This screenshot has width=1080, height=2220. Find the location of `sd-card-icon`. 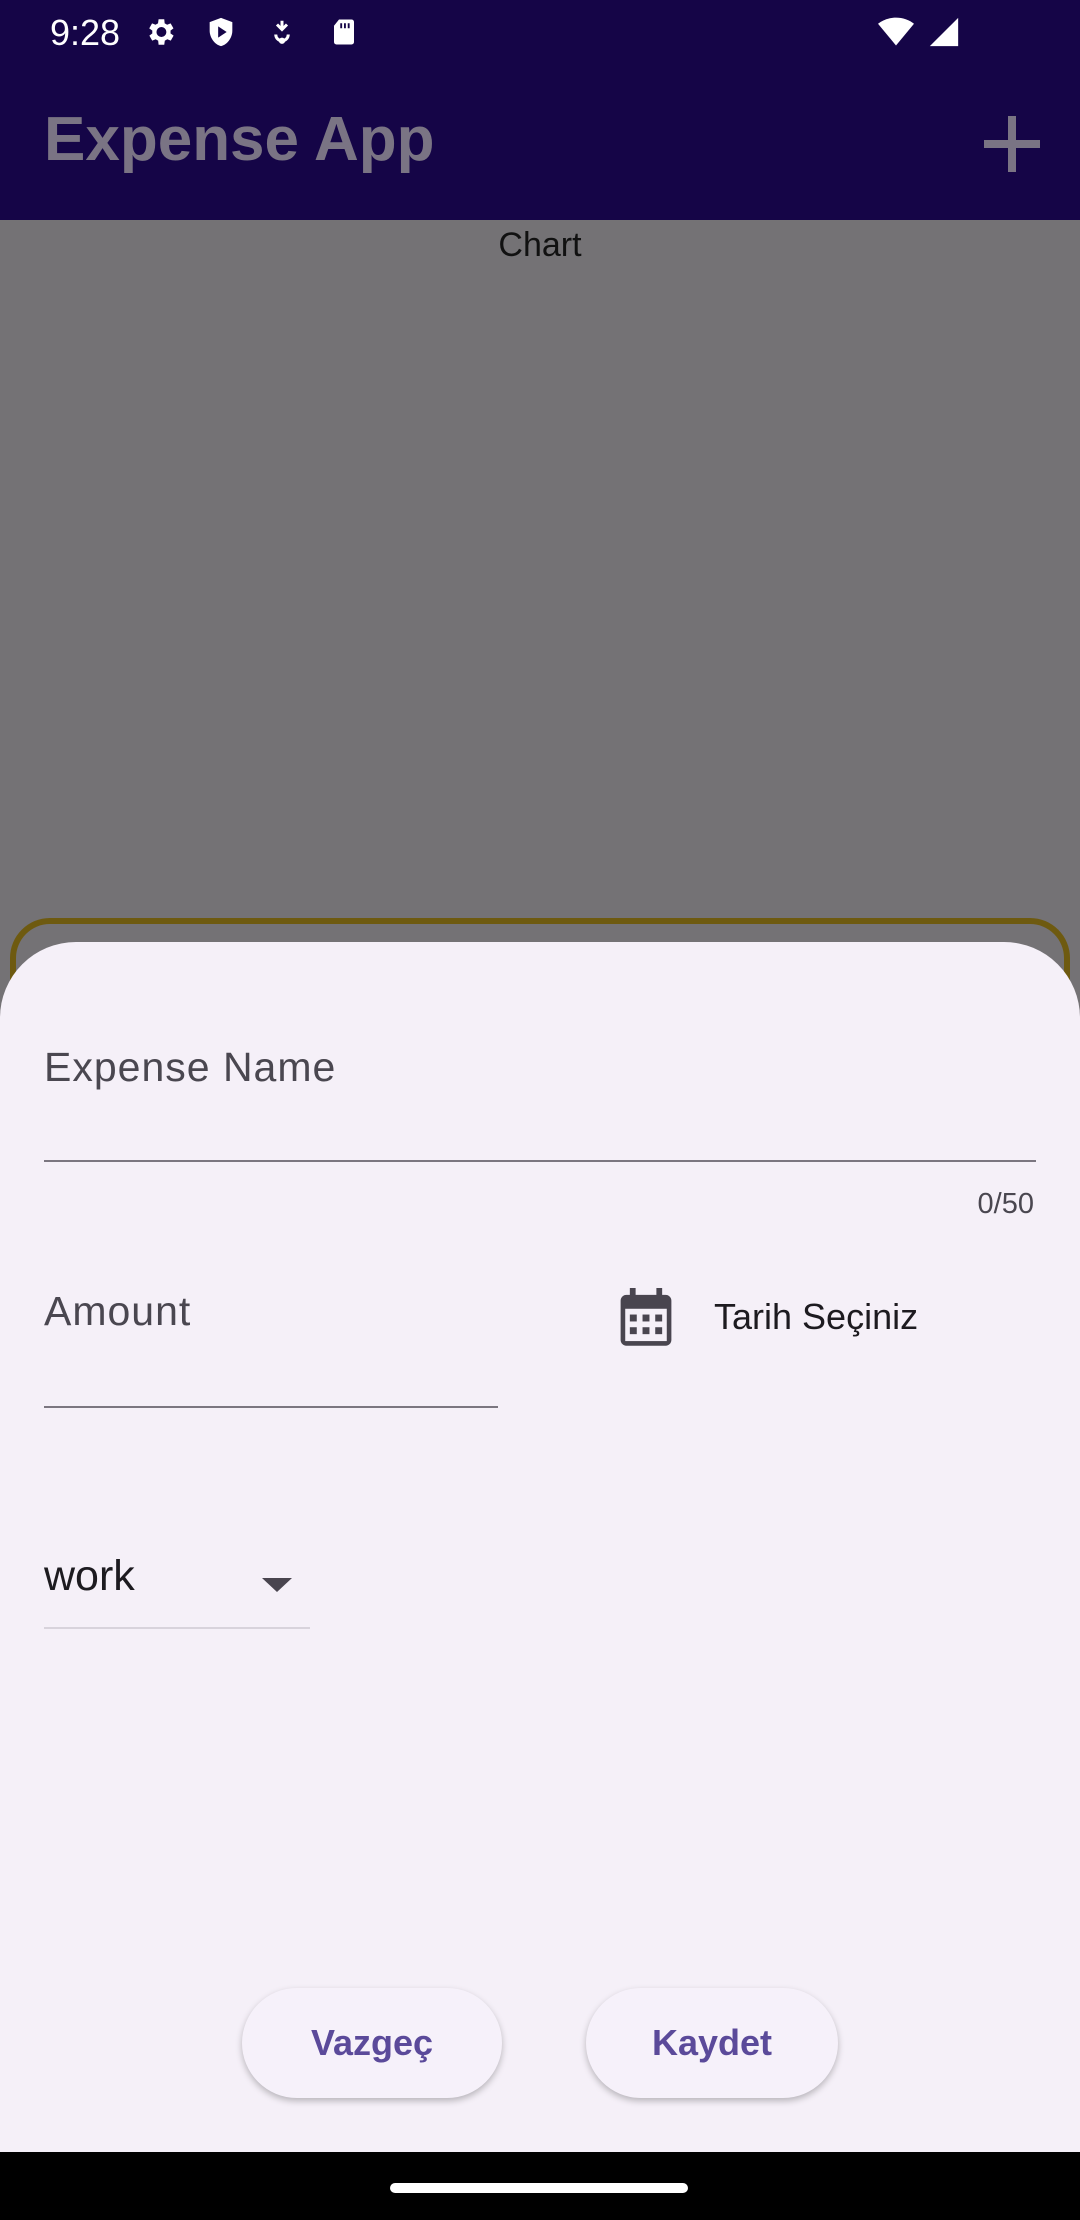

sd-card-icon is located at coordinates (344, 32).